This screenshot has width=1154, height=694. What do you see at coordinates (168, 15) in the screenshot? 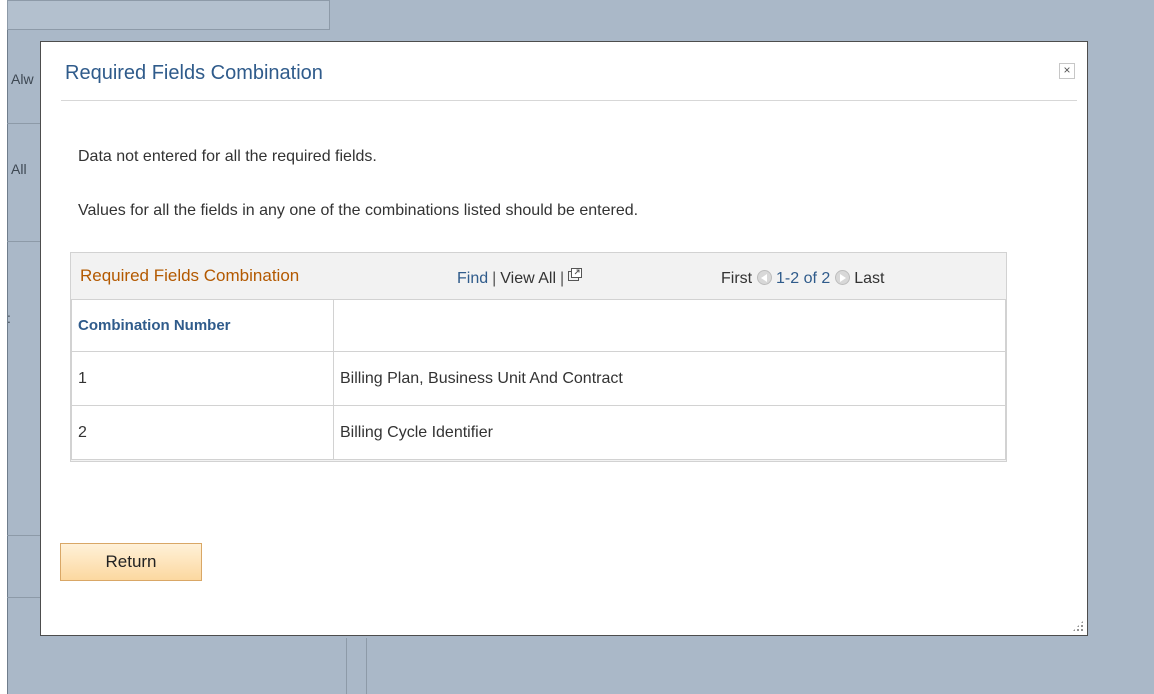
I see `background-box` at bounding box center [168, 15].